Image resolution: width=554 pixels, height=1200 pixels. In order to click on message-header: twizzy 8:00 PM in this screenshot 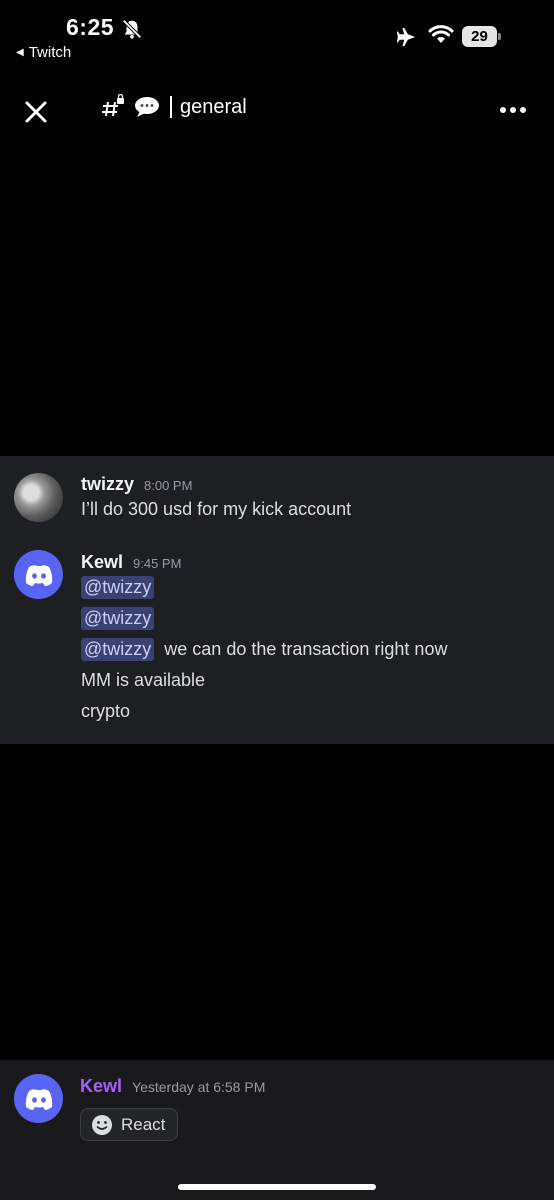, I will do `click(136, 484)`.